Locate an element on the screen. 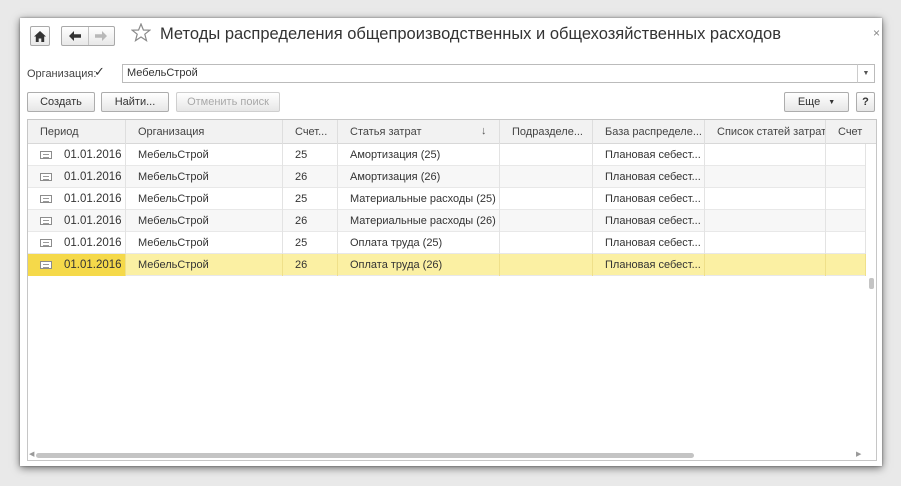  column-header-period: Период is located at coordinates (77, 132).